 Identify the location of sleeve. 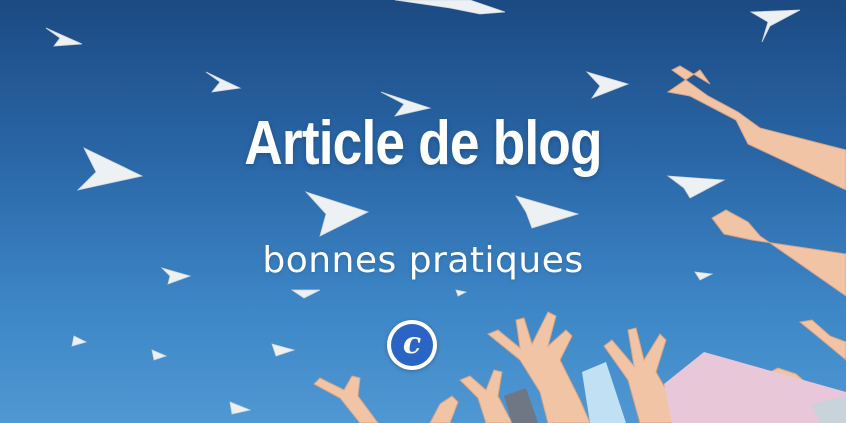
(604, 392).